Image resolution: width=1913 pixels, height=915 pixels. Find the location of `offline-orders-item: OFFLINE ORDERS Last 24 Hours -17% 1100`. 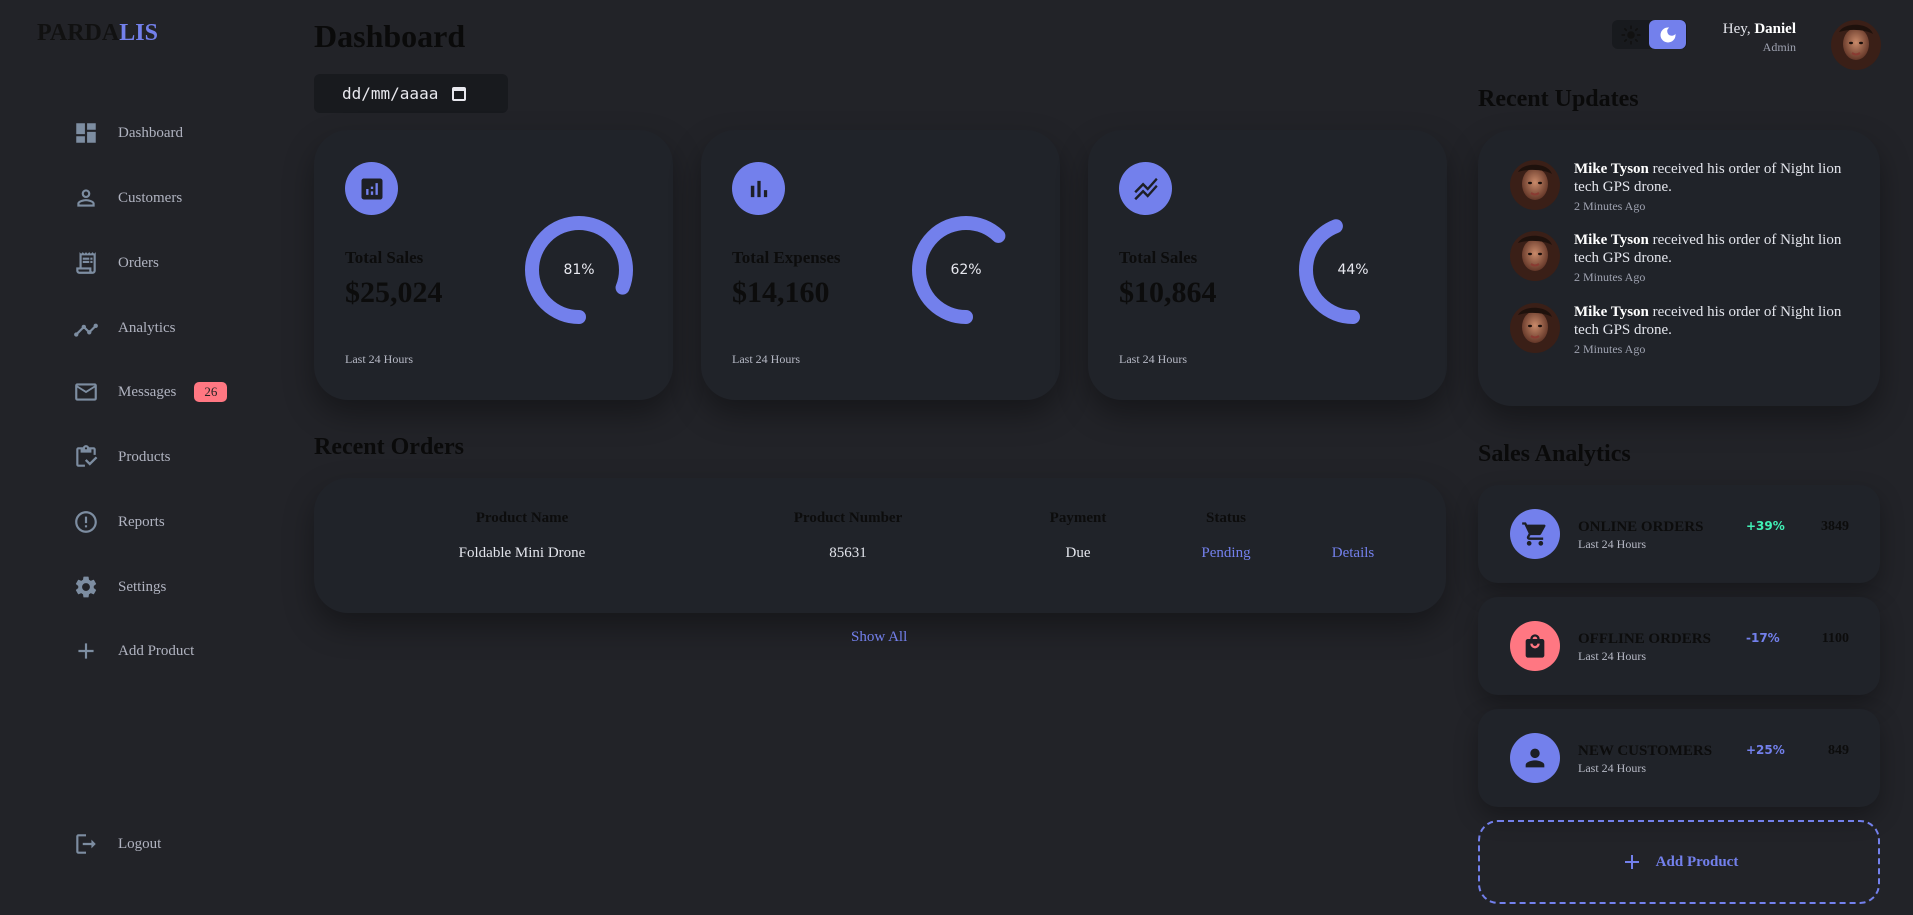

offline-orders-item: OFFLINE ORDERS Last 24 Hours -17% 1100 is located at coordinates (1679, 646).